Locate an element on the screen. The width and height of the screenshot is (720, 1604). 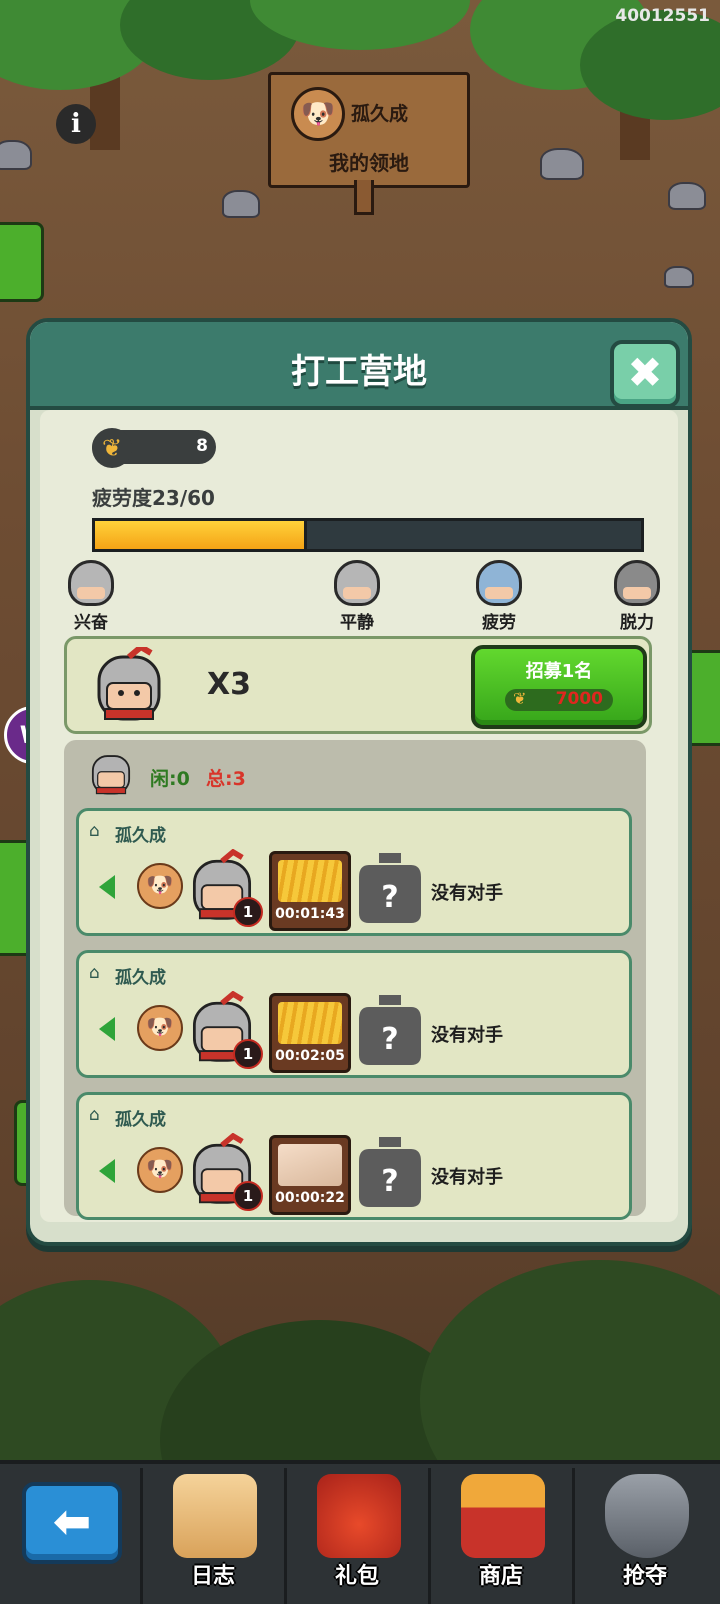
crop-slot: 00:01:43 is located at coordinates (310, 891).